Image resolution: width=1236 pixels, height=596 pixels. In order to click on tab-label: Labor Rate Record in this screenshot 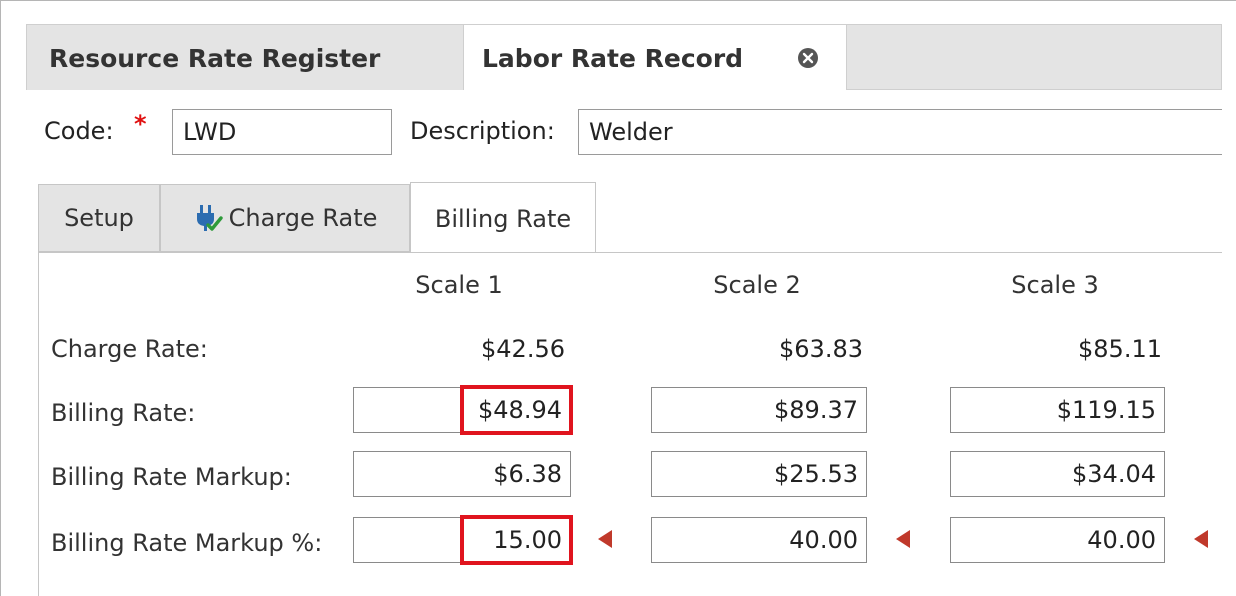, I will do `click(613, 58)`.